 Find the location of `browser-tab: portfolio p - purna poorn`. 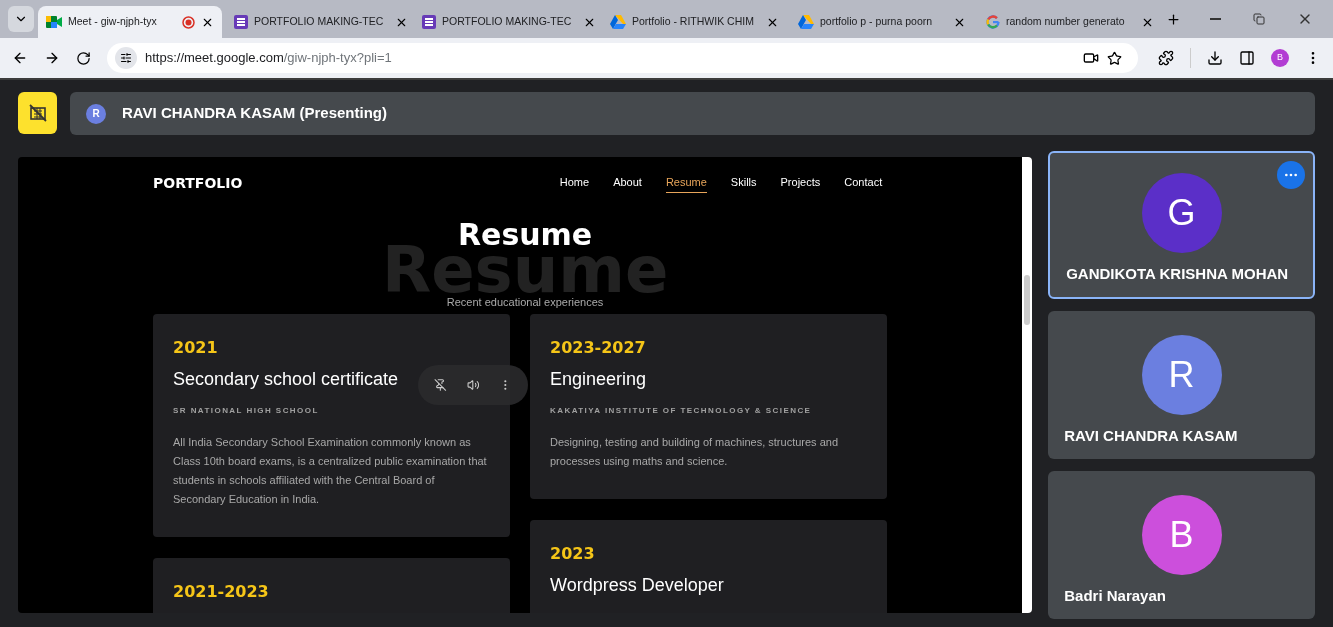

browser-tab: portfolio p - purna poorn is located at coordinates (882, 22).